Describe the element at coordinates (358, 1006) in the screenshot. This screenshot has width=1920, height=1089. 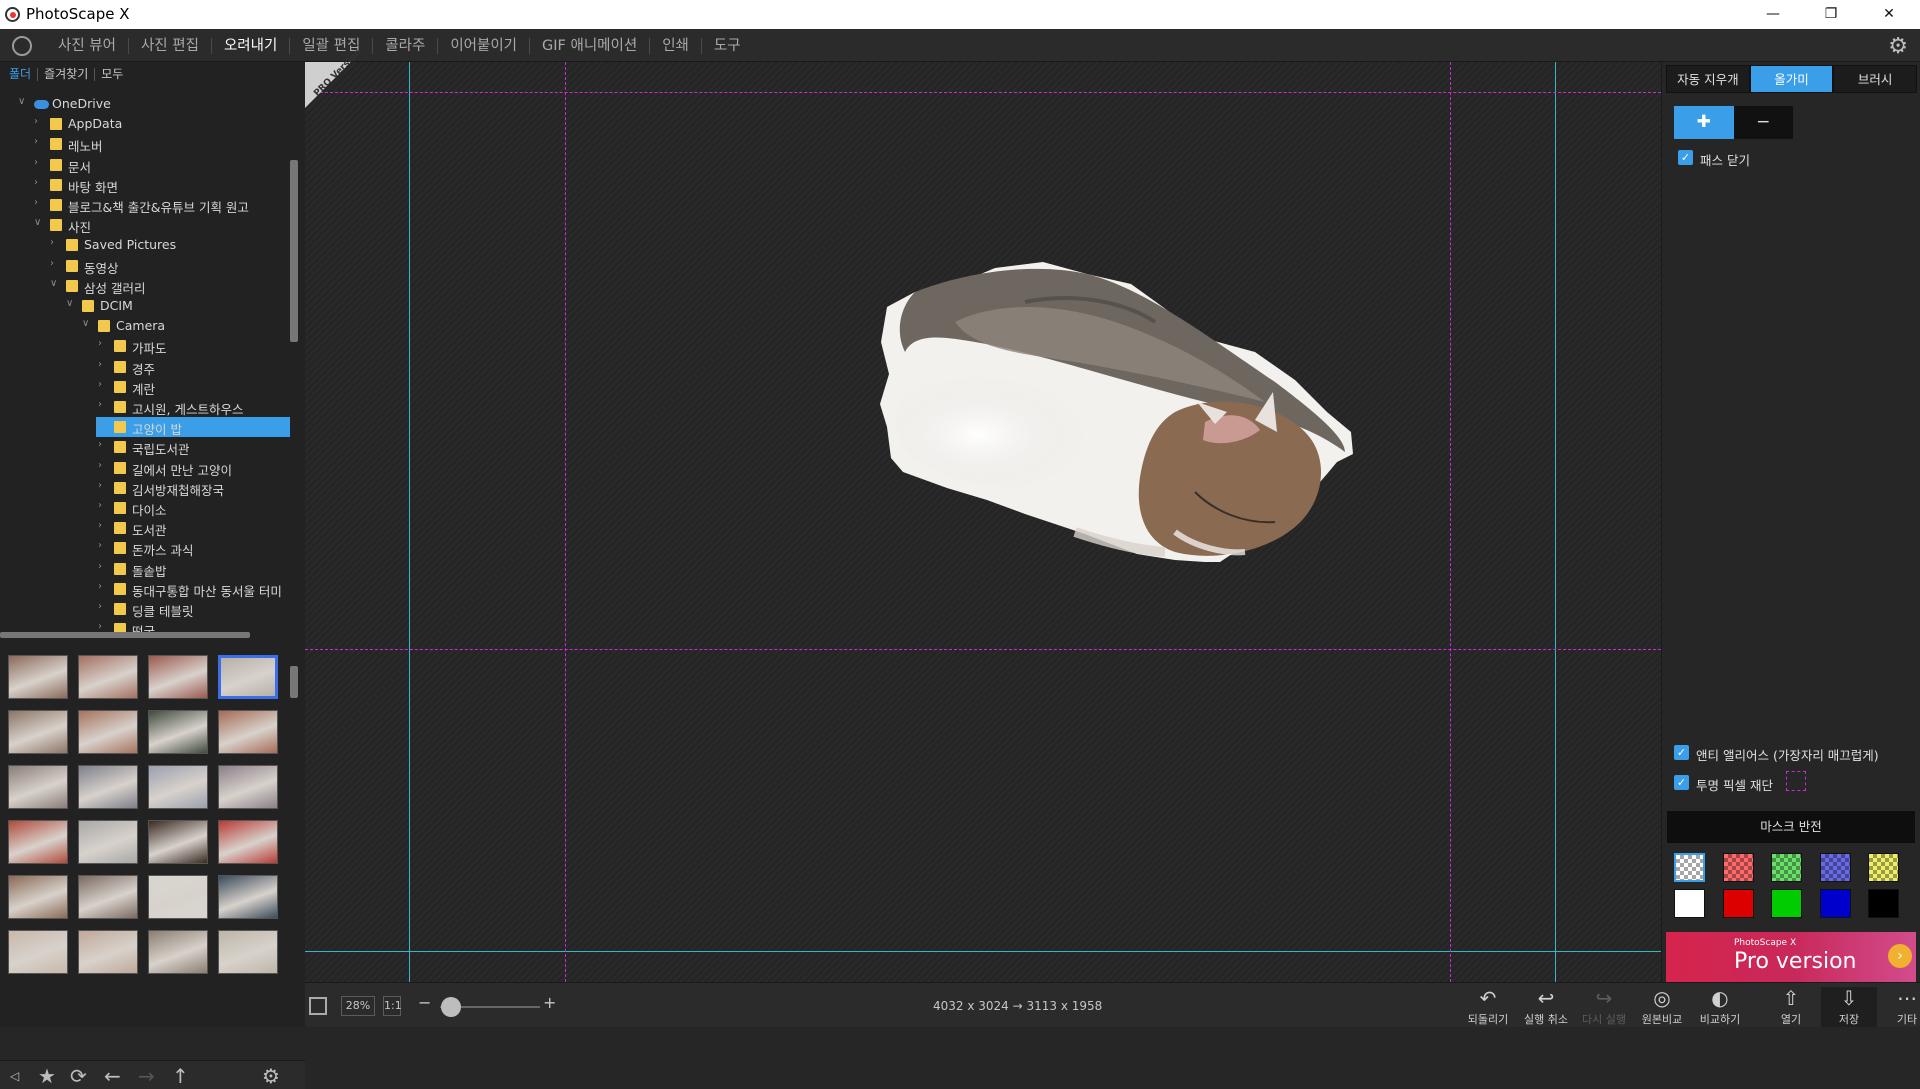
I see `zoom-percent: 28%` at that location.